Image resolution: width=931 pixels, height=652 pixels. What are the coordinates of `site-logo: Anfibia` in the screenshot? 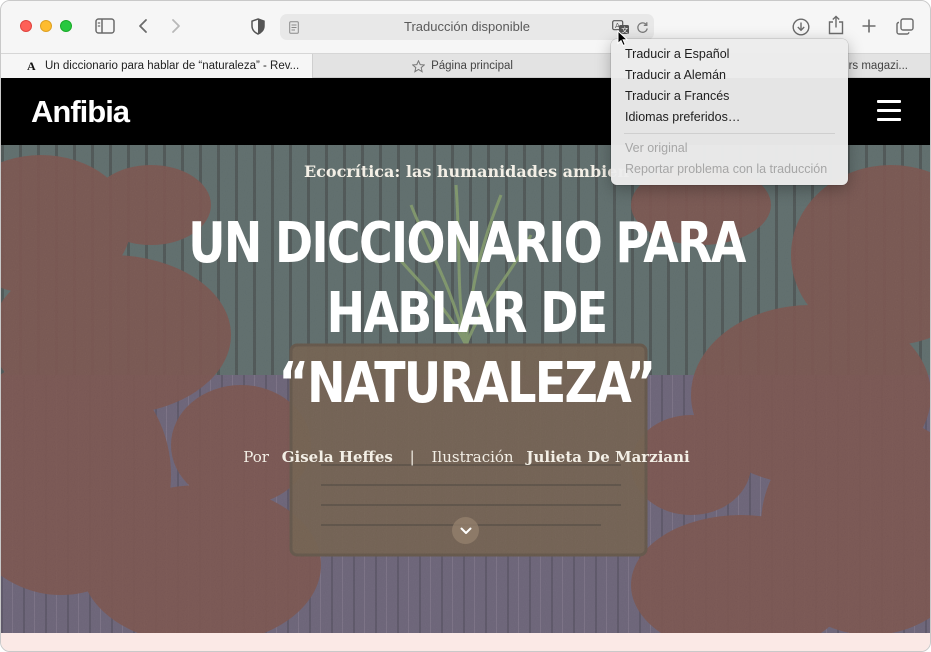 It's located at (80, 112).